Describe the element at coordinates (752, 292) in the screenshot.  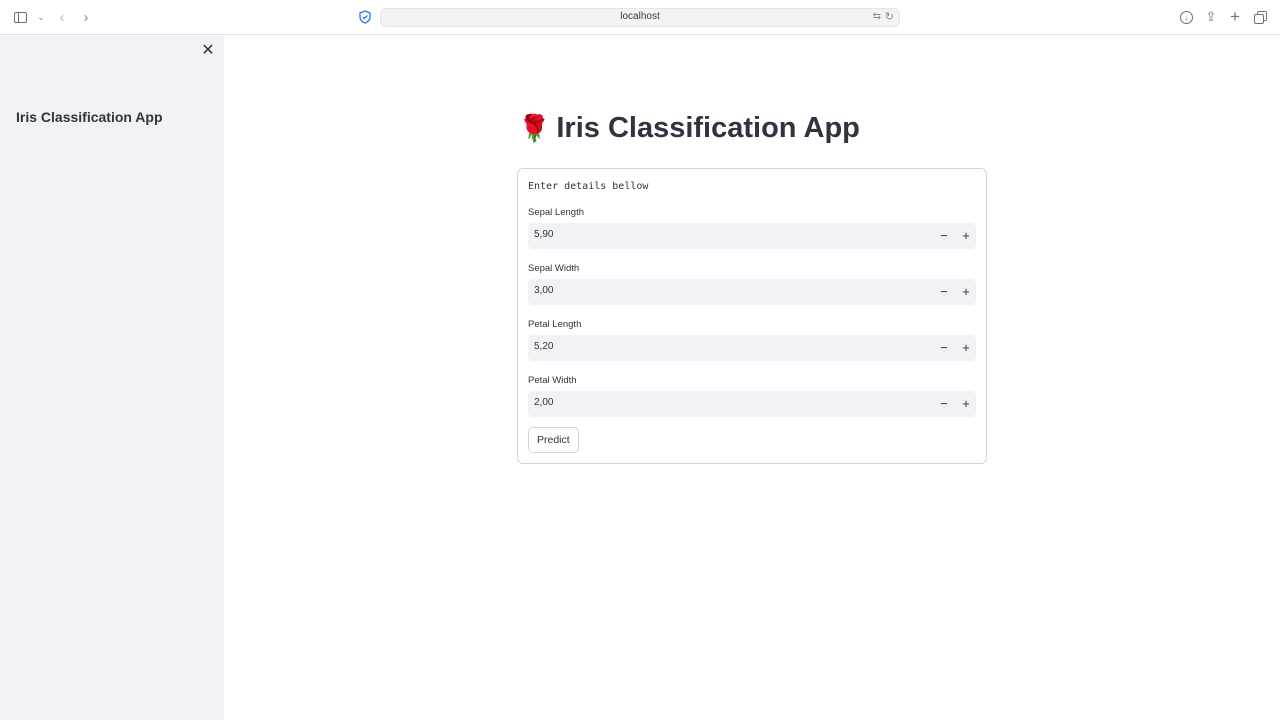
I see `sepal-width-input: 3,00 − +` at that location.